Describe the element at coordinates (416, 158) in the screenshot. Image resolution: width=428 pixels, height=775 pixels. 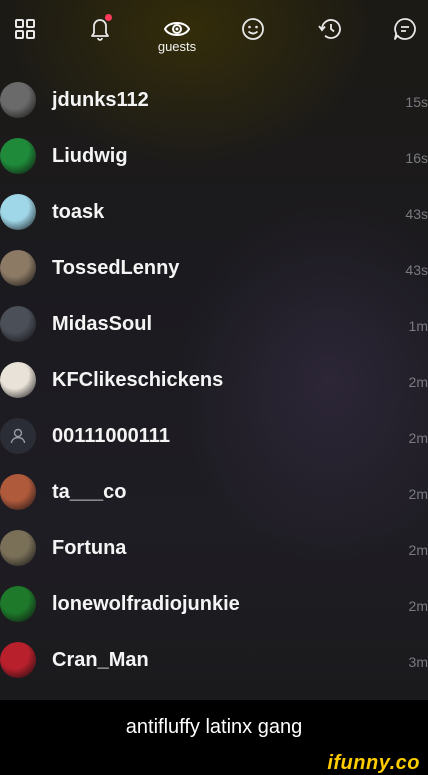
I see `guest-visit-time: 16s` at that location.